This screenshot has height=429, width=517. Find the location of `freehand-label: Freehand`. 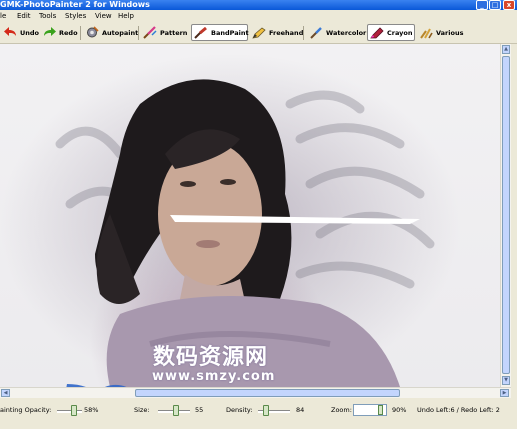

freehand-label: Freehand is located at coordinates (286, 32).